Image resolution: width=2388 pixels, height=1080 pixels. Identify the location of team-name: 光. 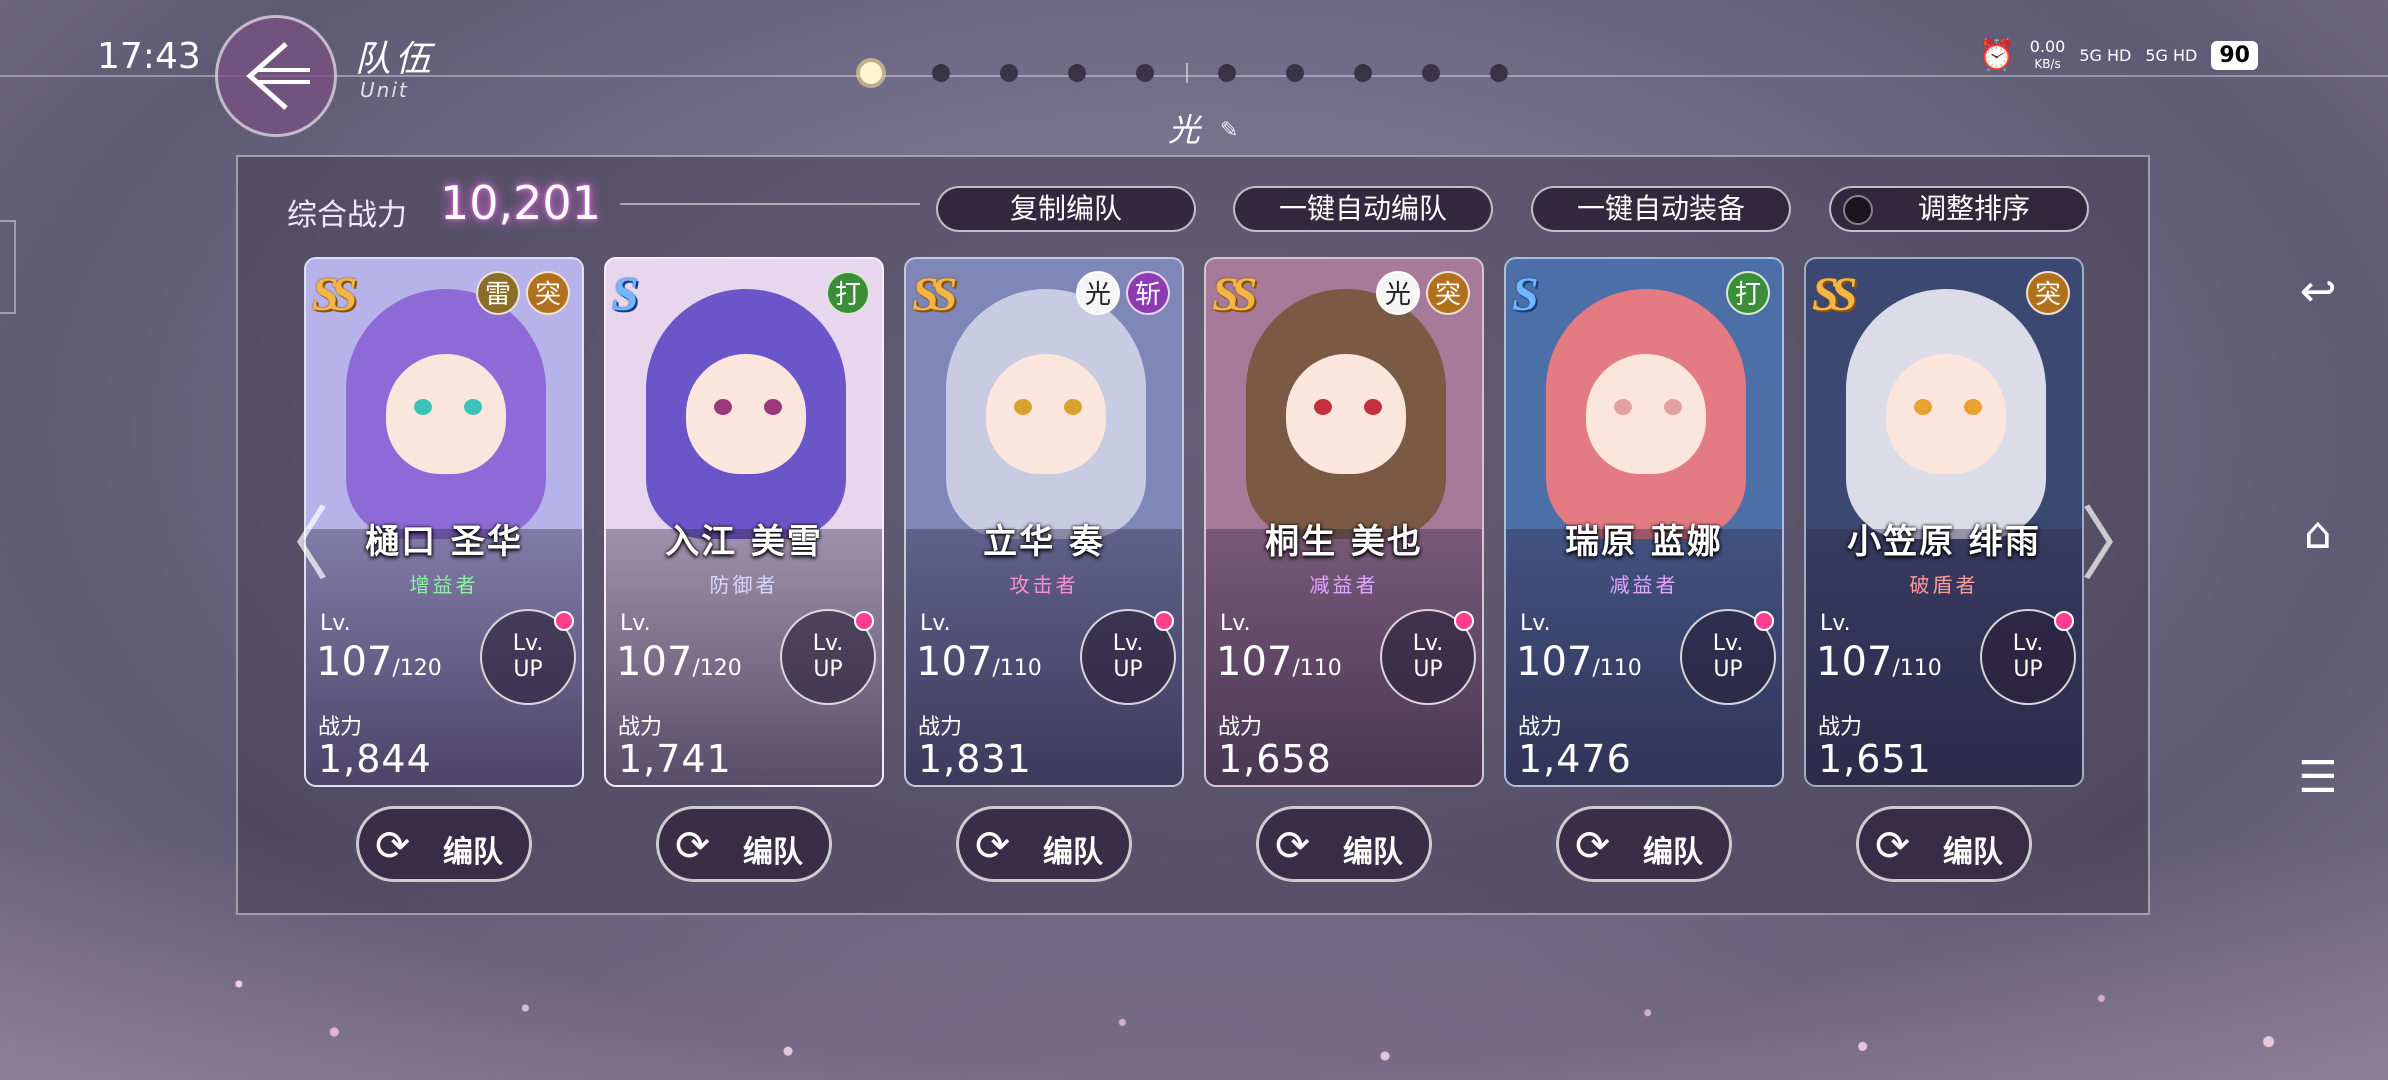
(1184, 128).